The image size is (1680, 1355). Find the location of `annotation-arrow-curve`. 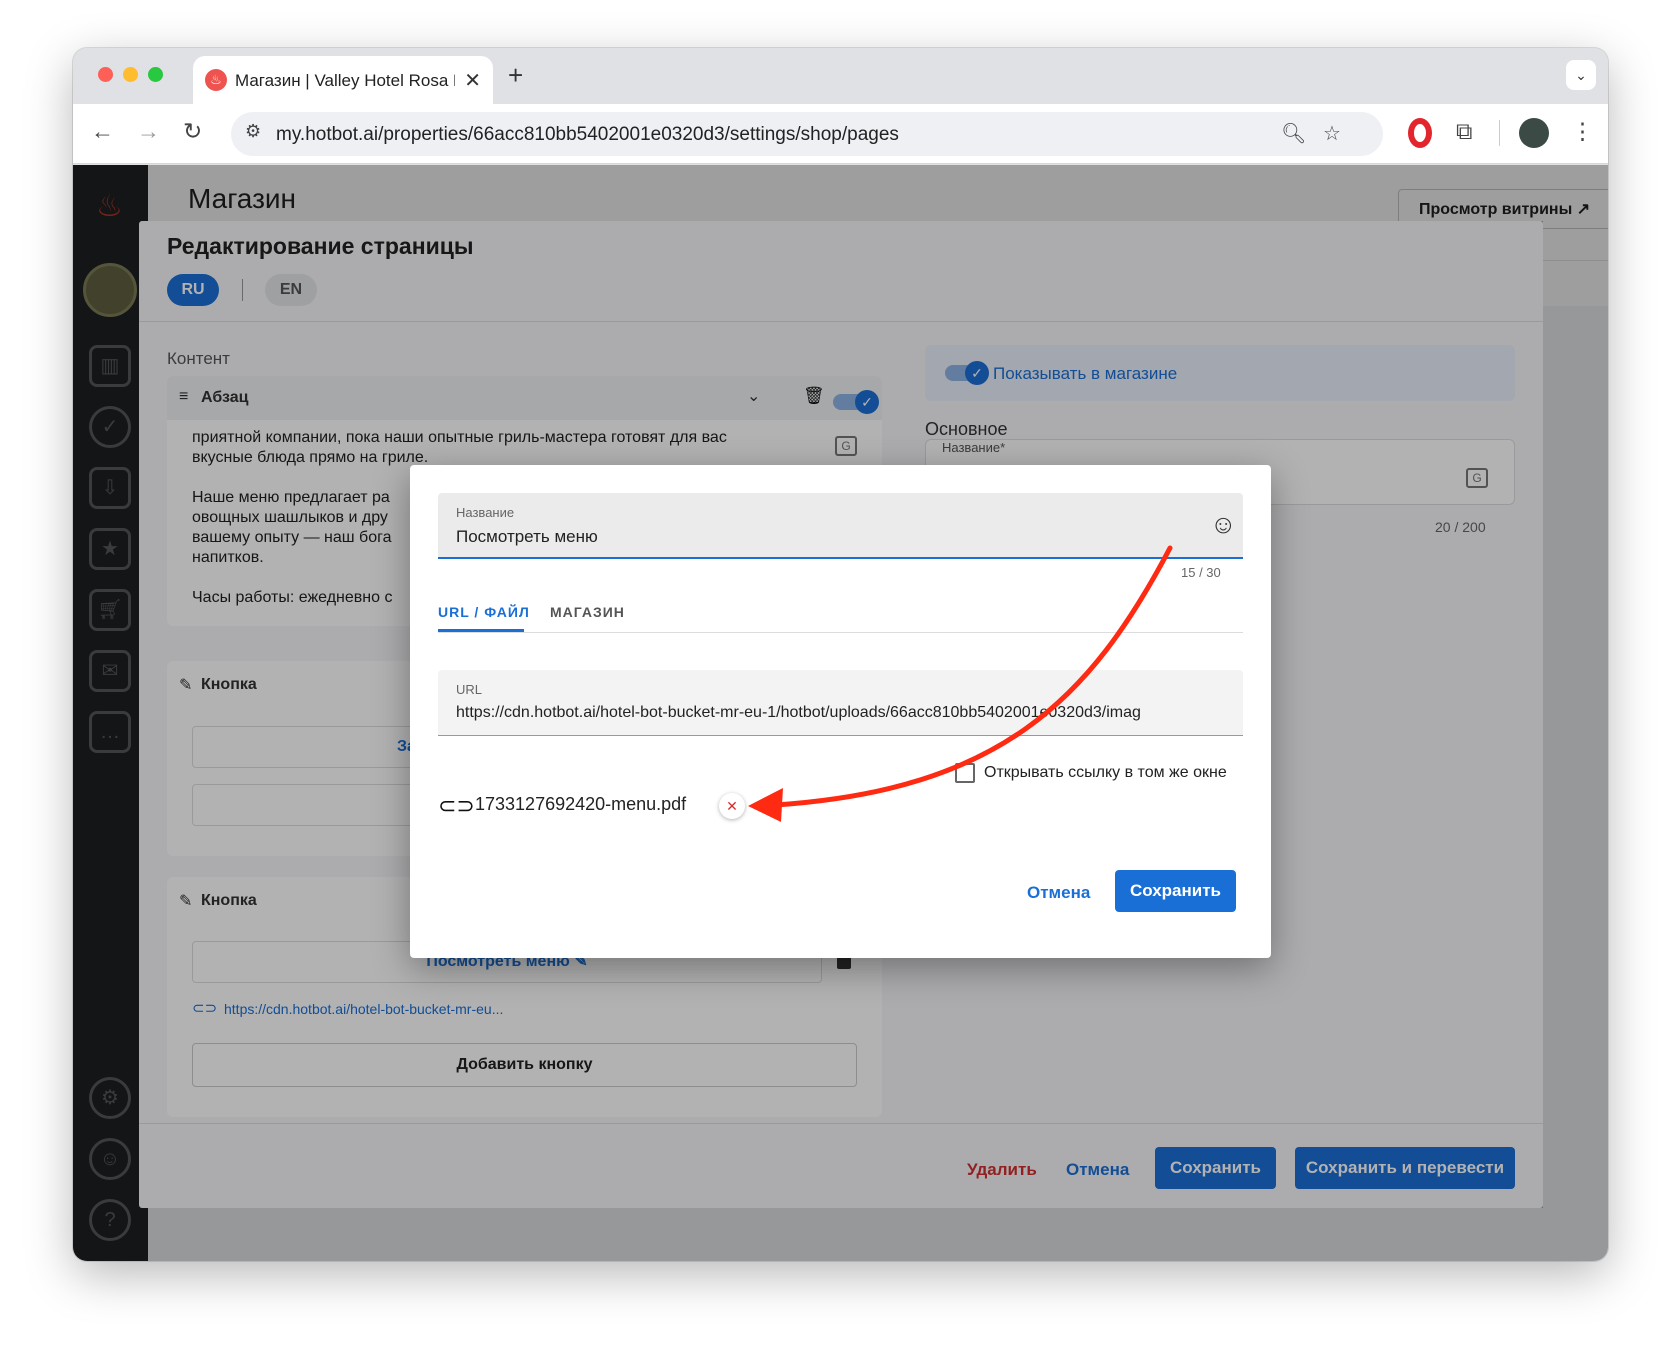

annotation-arrow-curve is located at coordinates (972, 676).